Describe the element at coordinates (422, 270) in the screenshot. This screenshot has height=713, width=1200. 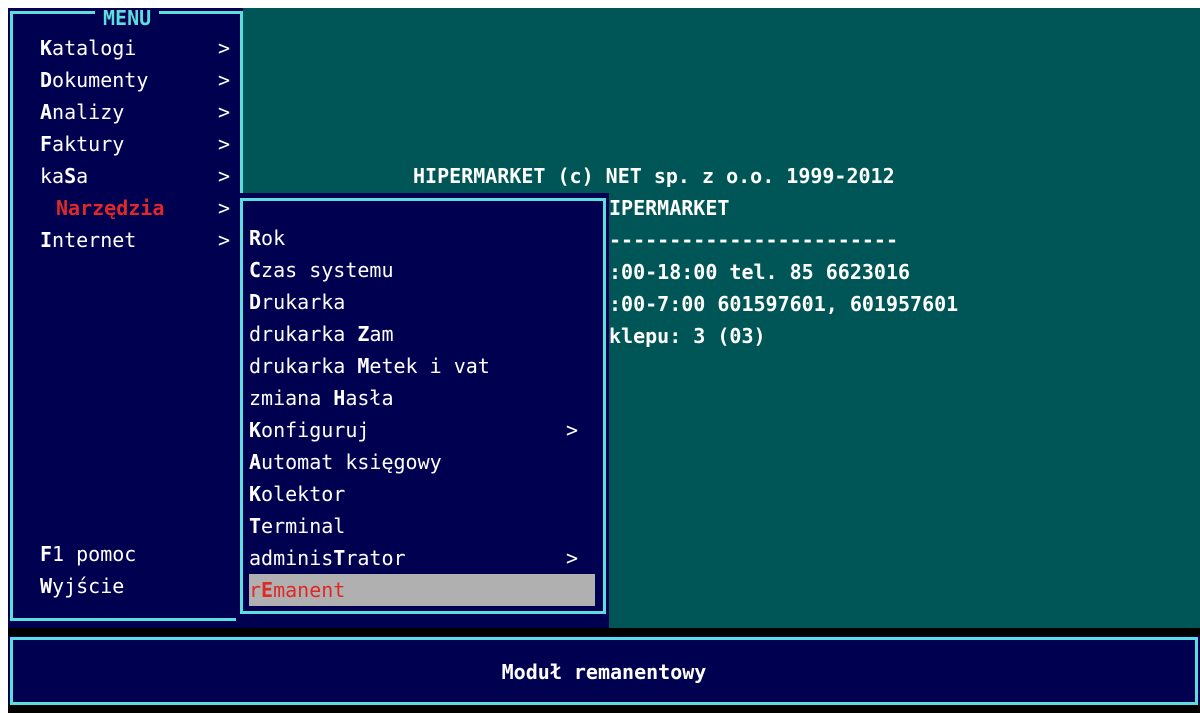
I see `submenu-item: Czas systemu` at that location.